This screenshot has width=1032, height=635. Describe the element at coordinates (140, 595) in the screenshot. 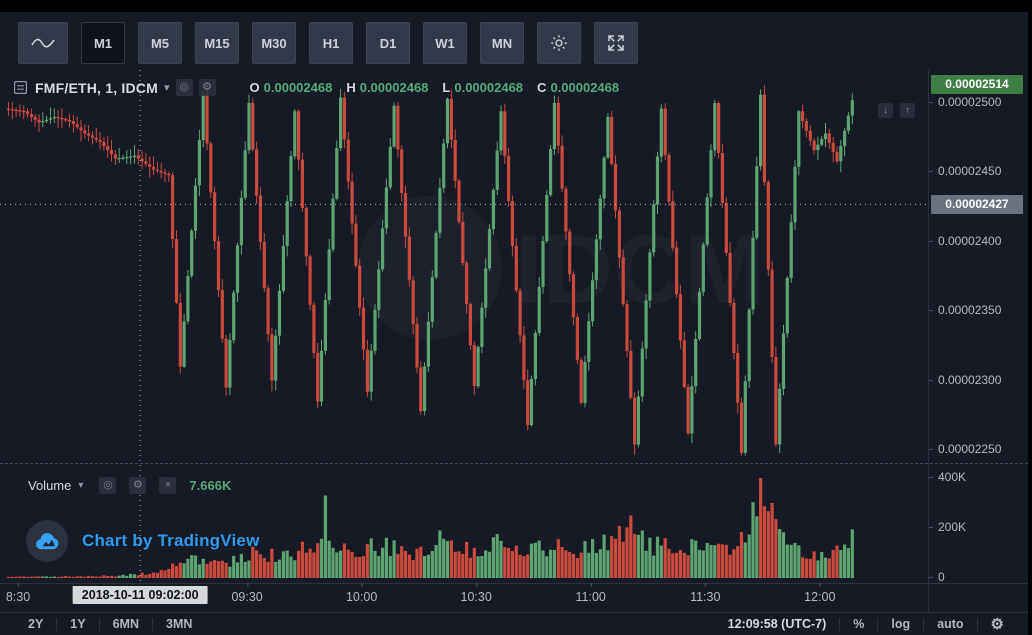

I see `crosshair-time-label: 2018-10-11 09:02:00` at that location.